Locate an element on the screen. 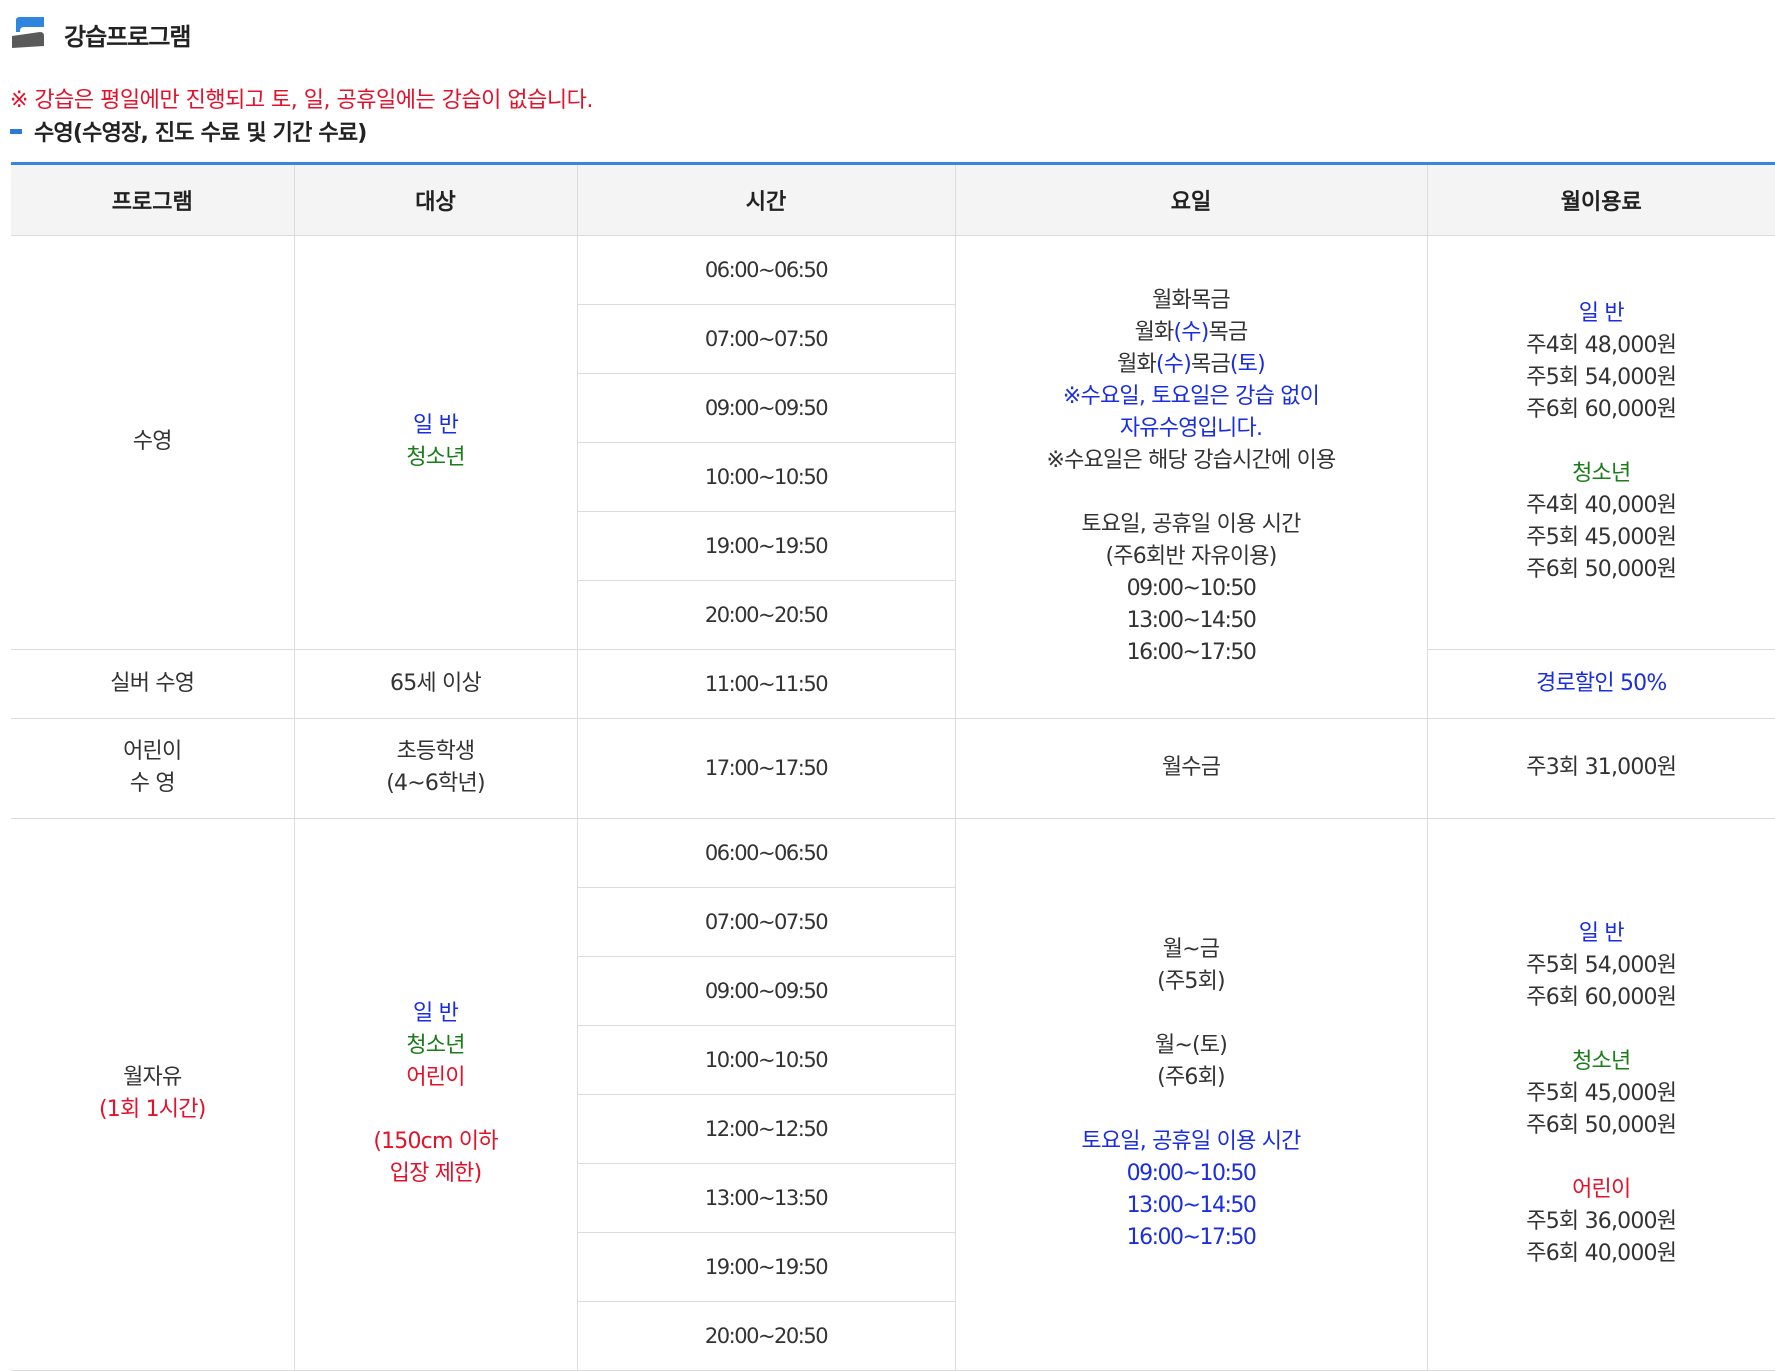 This screenshot has height=1371, width=1775. swim-time-1: 06:00~06:50 is located at coordinates (766, 269).